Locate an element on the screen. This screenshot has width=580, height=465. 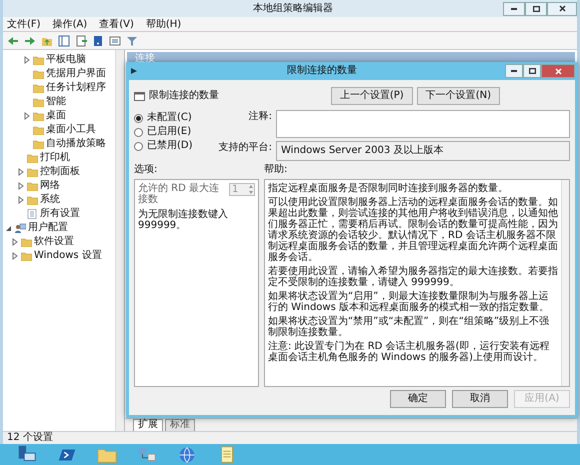
tree-item: 任务计划程序 is located at coordinates (76, 88).